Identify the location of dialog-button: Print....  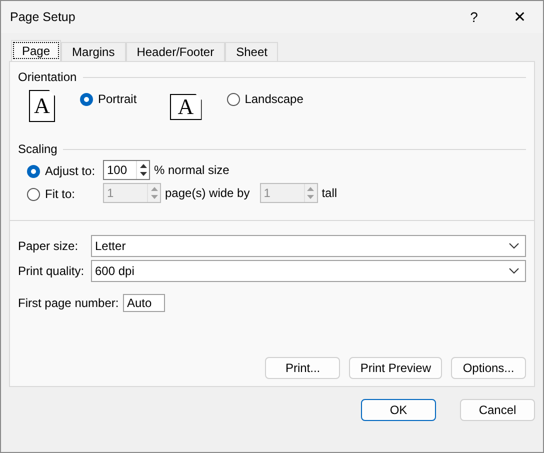
(302, 368).